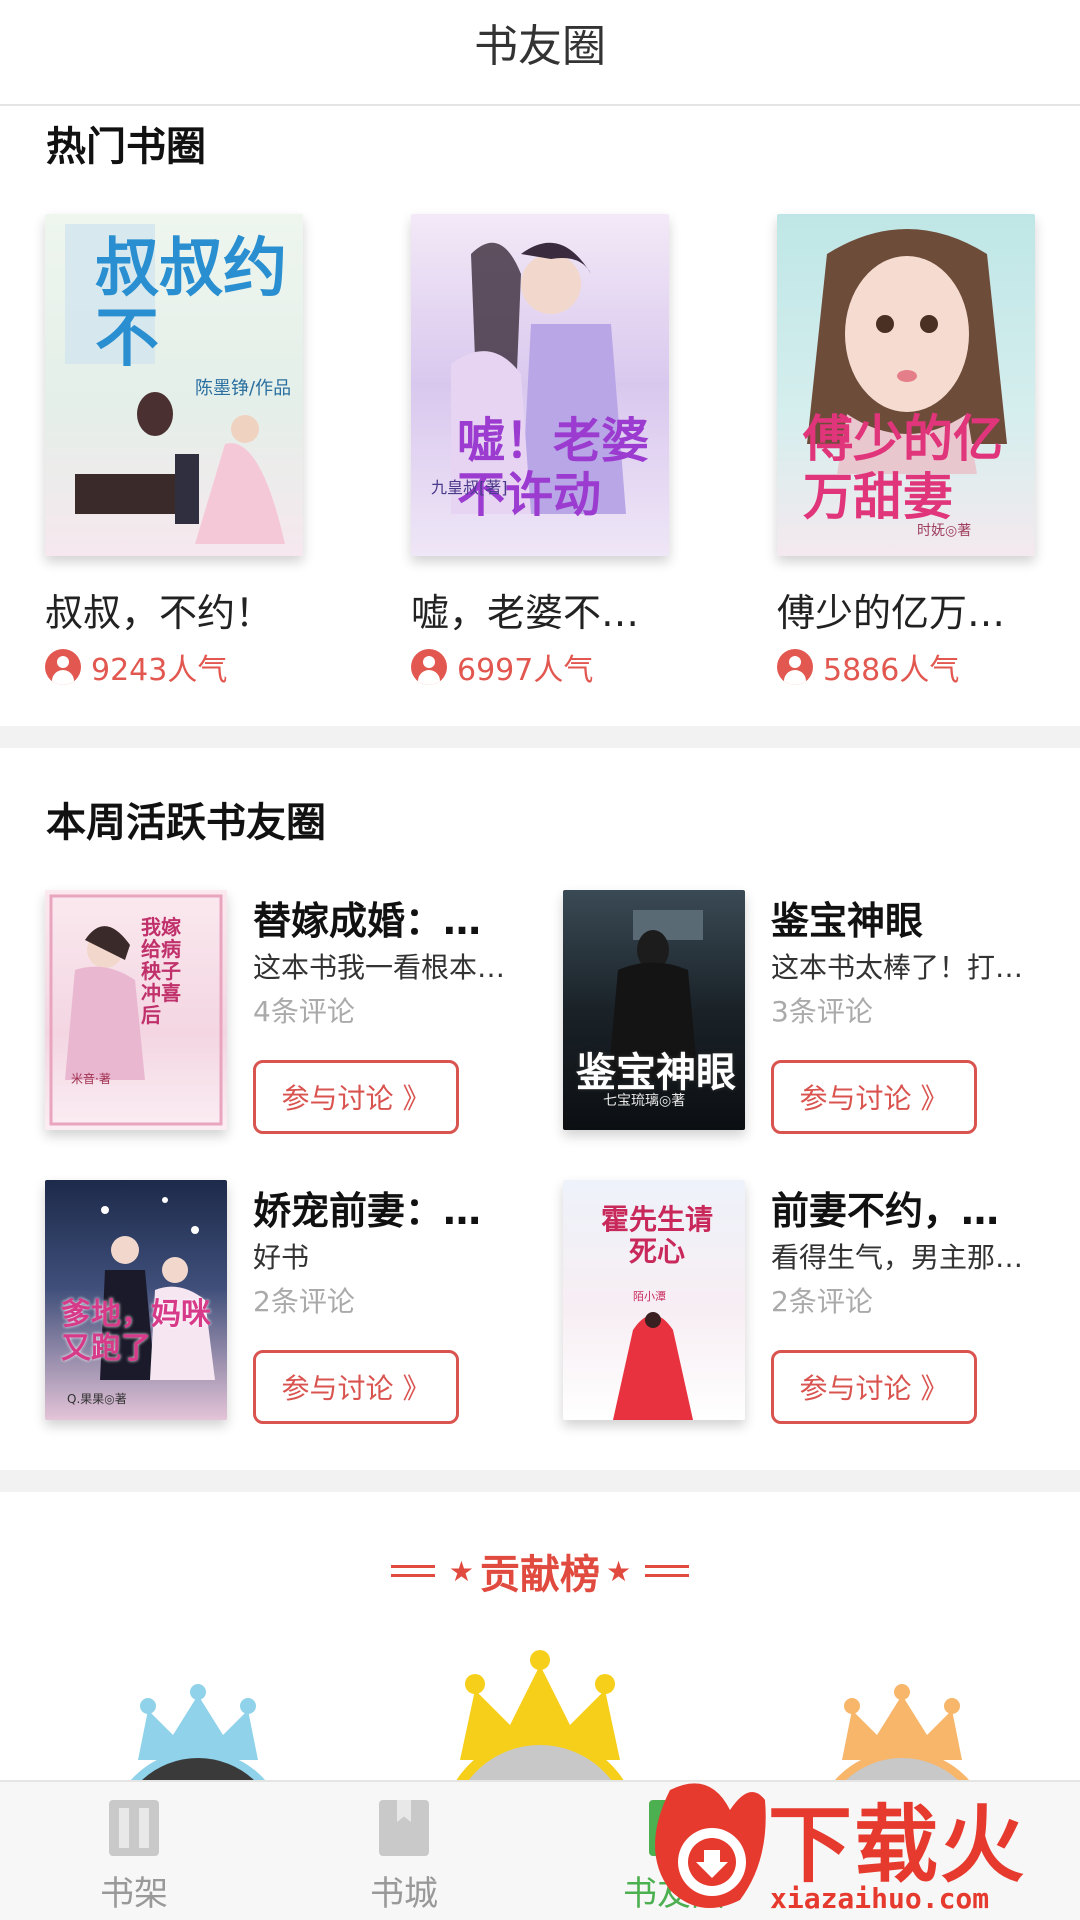  Describe the element at coordinates (281, 1257) in the screenshot. I see `circle-desc: 好书` at that location.